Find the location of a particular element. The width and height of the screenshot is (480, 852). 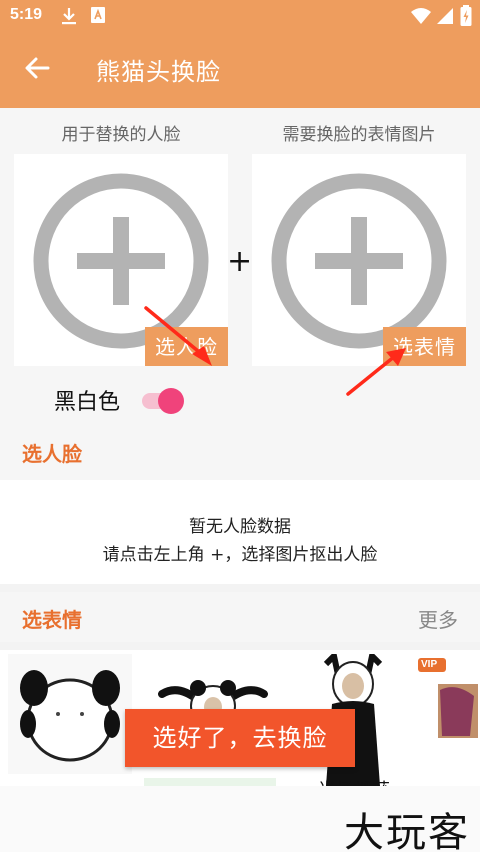

bw-toggle is located at coordinates (163, 401).